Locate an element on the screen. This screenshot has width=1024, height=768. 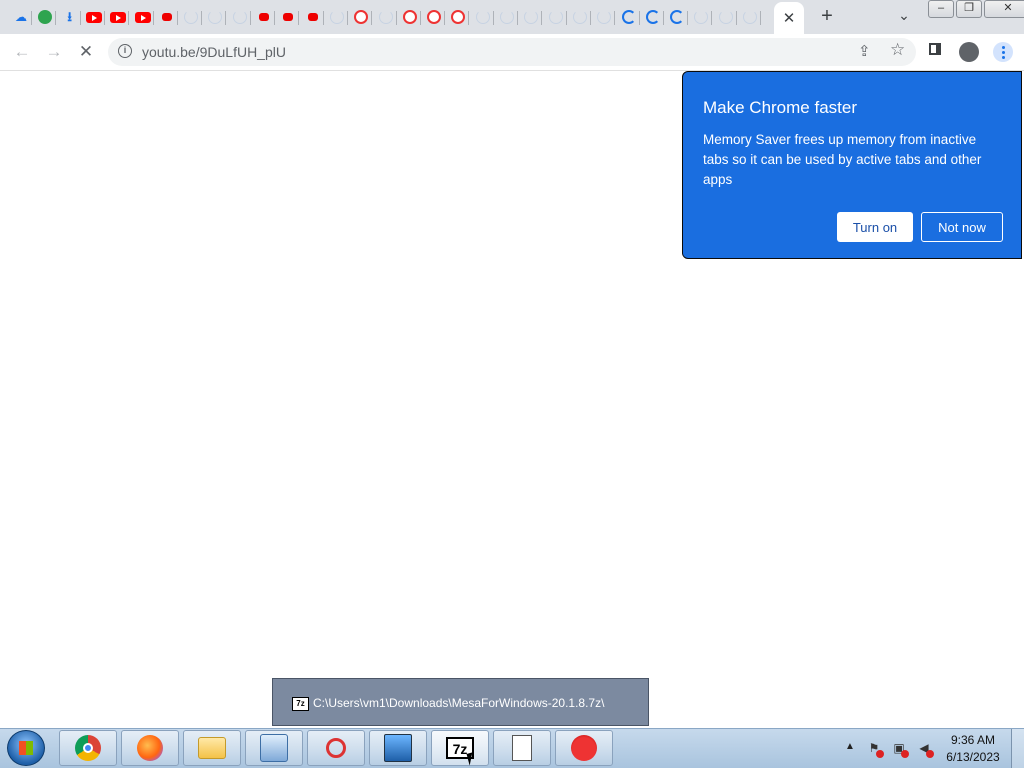
start-button is located at coordinates (26, 748).